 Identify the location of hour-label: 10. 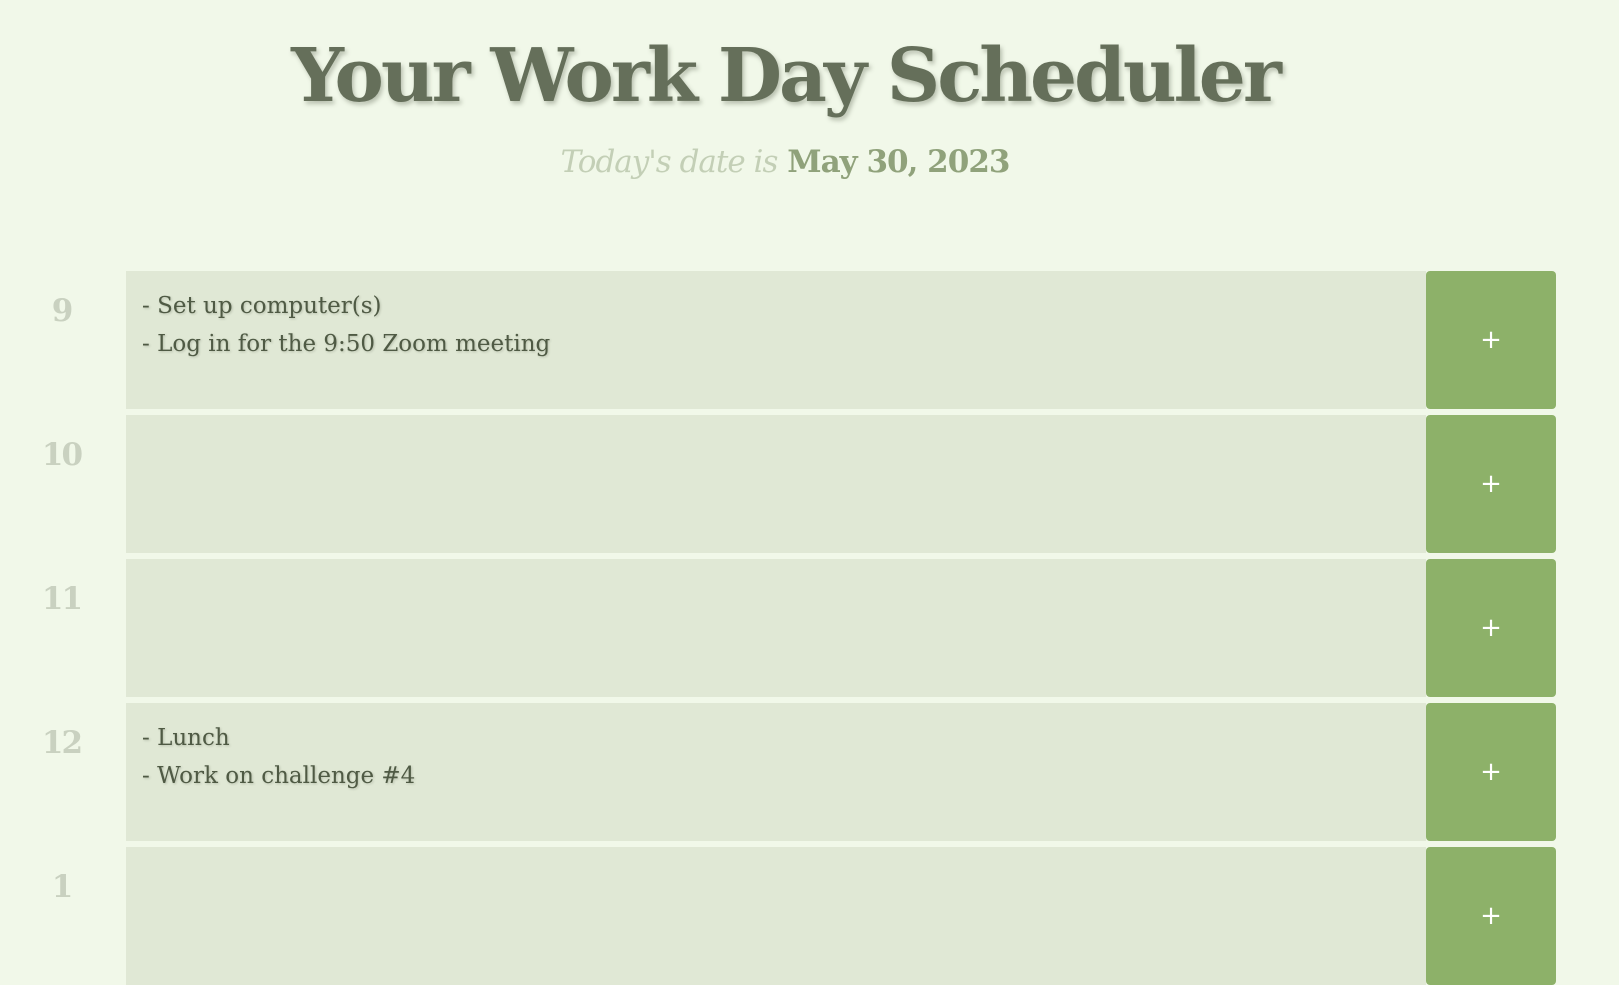
(62, 455).